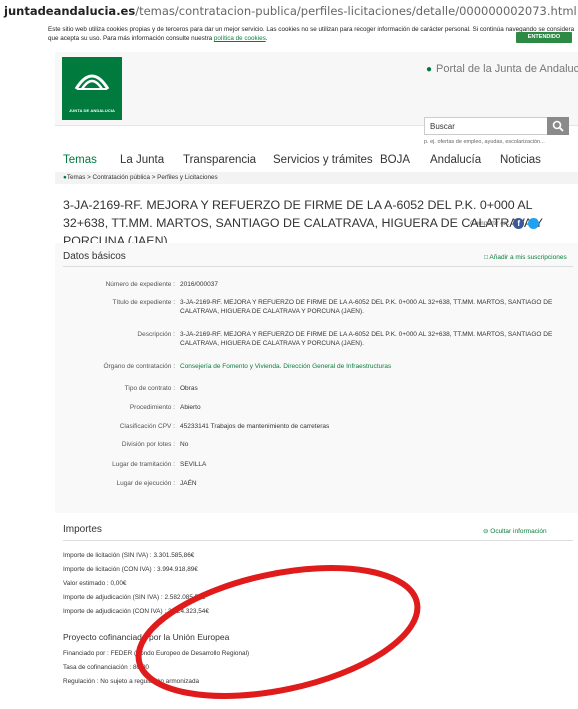  I want to click on url-domain: juntadeandalucia.es, so click(70, 11).